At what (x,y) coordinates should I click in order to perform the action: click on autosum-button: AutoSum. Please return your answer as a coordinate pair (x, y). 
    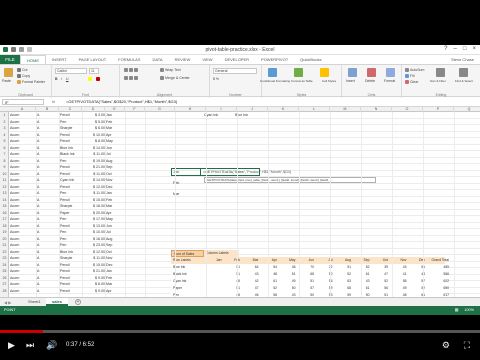
    Looking at the image, I should click on (414, 70).